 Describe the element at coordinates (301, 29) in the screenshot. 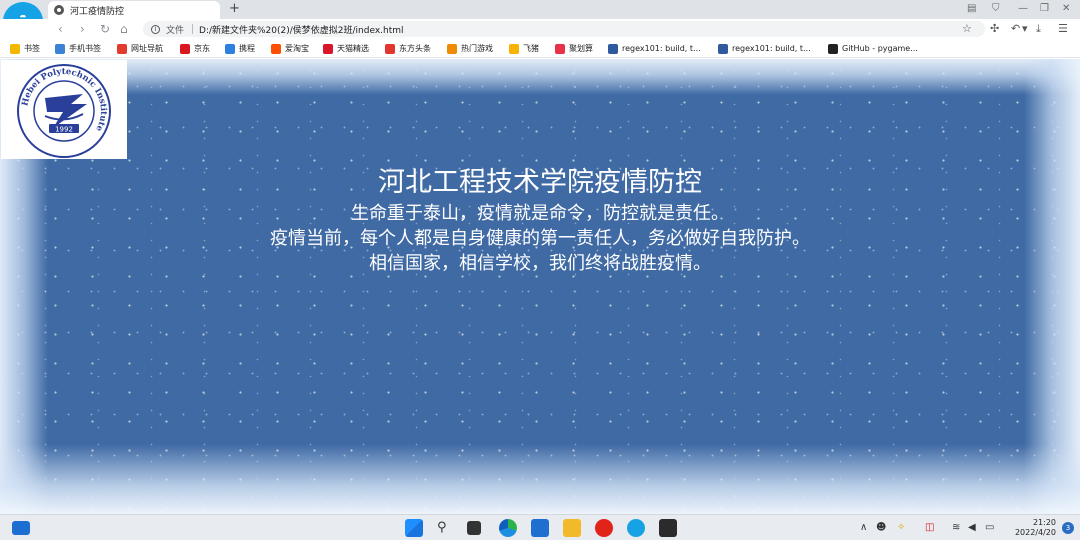

I see `address-url: D:/新建文件夹%20(2)/侯梦依虚拟2班/index.html` at that location.